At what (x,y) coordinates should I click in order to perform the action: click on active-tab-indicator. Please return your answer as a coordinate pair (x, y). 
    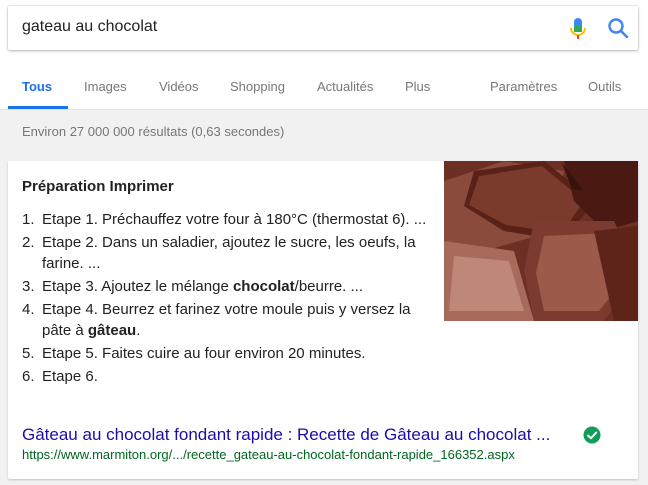
    Looking at the image, I should click on (38, 107).